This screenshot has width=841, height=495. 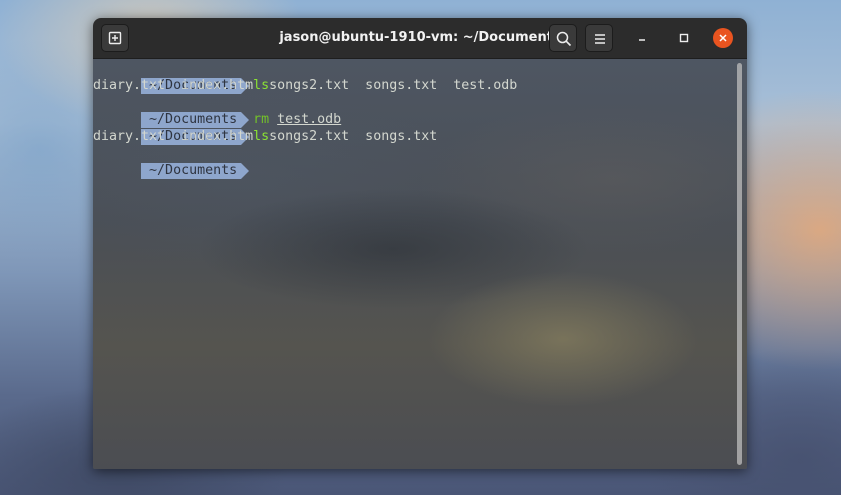 I want to click on minimize-icon, so click(x=642, y=40).